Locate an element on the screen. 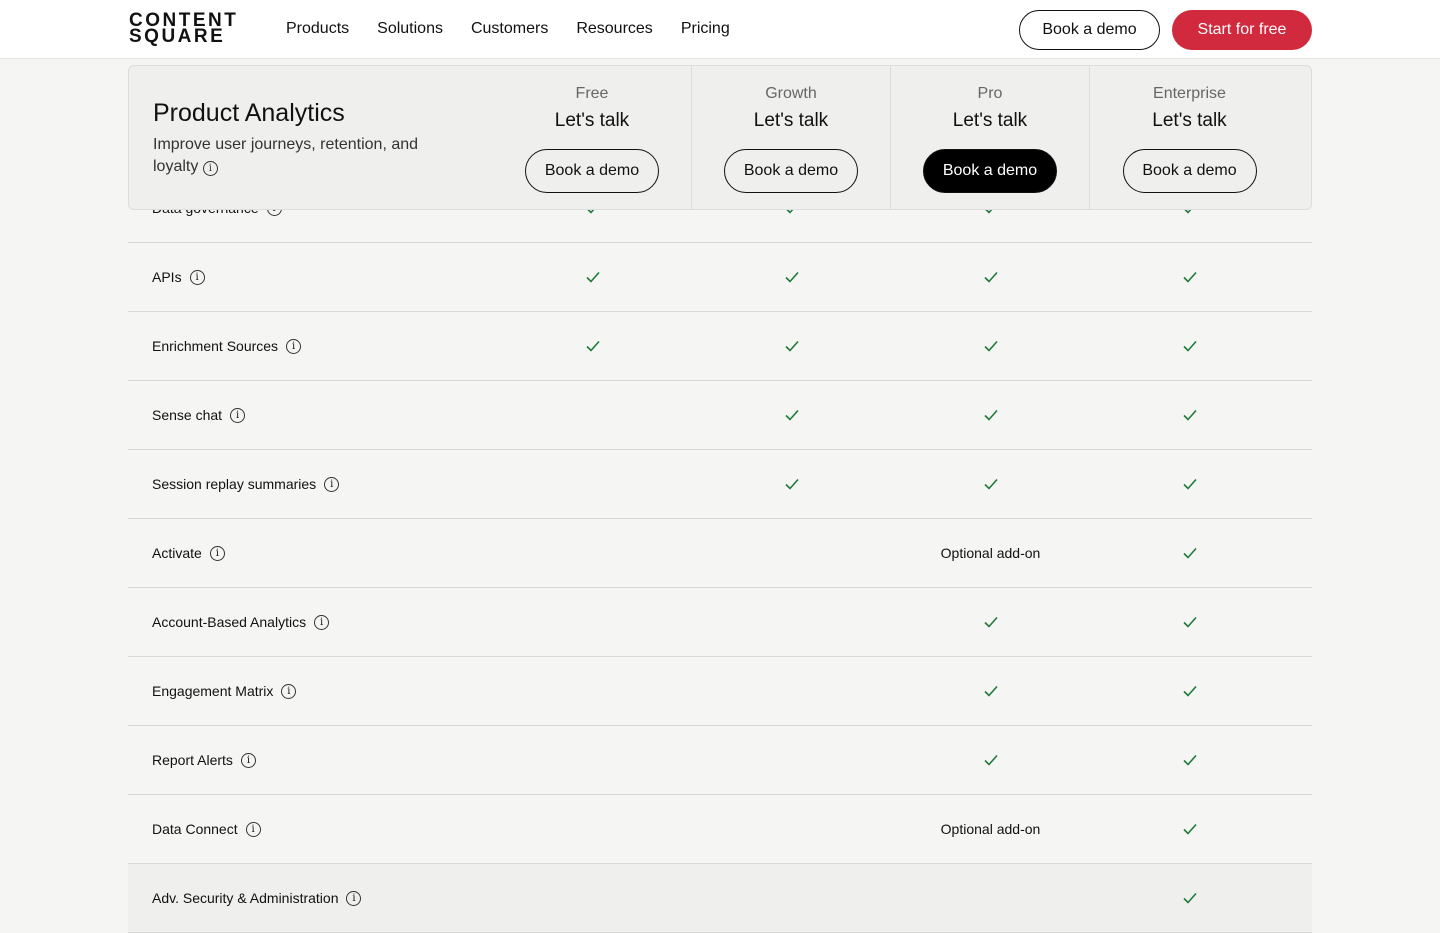 This screenshot has width=1440, height=933. table-row: Enrichment Sources i is located at coordinates (720, 346).